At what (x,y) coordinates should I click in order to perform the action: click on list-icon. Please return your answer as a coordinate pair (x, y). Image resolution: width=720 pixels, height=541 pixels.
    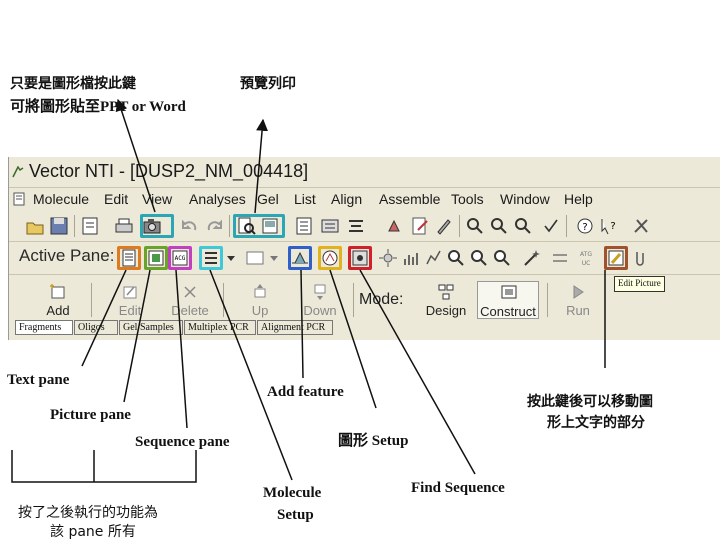
    Looking at the image, I should click on (304, 226).